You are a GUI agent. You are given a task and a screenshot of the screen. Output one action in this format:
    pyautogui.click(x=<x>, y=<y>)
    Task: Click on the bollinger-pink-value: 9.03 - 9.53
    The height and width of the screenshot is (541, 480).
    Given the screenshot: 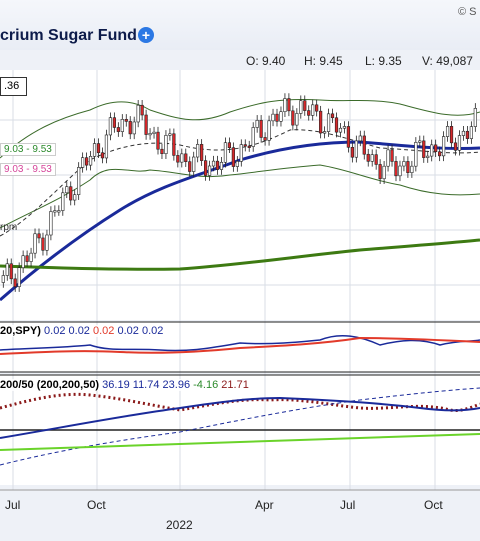 What is the action you would take?
    pyautogui.click(x=28, y=169)
    